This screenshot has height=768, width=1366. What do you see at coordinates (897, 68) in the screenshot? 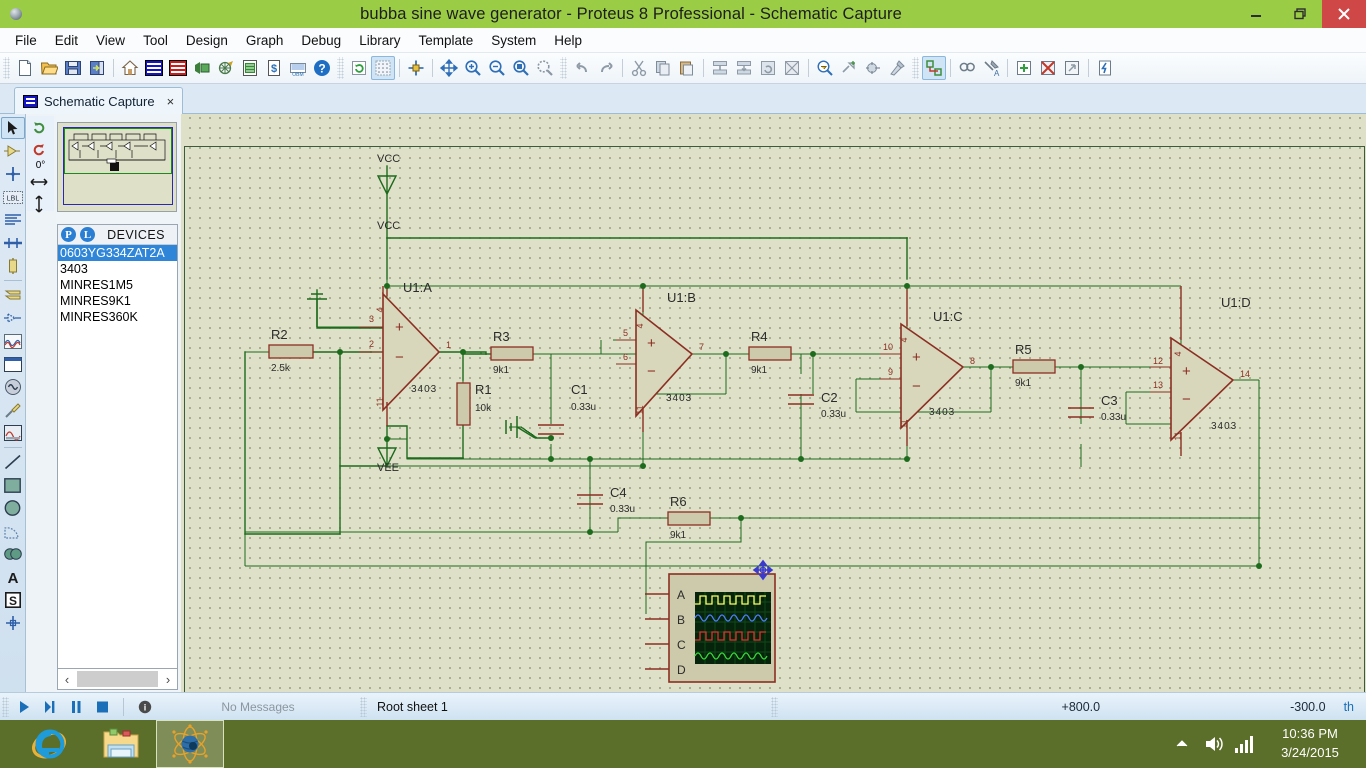
I see `decompose-icon` at bounding box center [897, 68].